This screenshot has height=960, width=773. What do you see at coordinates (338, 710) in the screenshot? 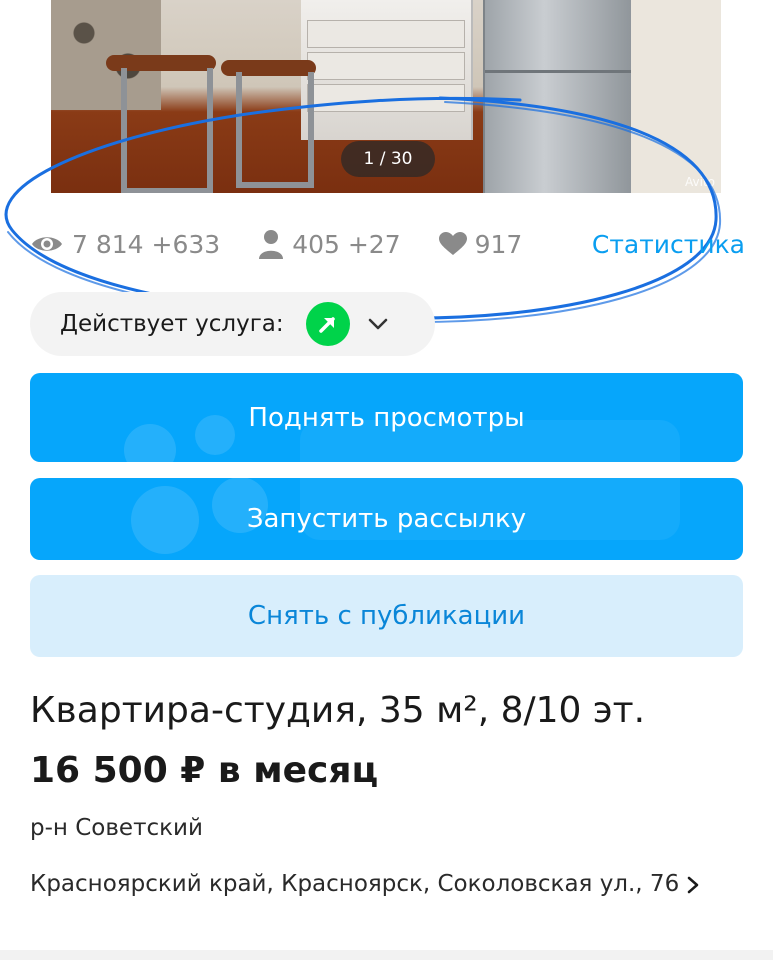
I see `listing-title: Квартира-студия, 35 м², 8/10 эт.` at bounding box center [338, 710].